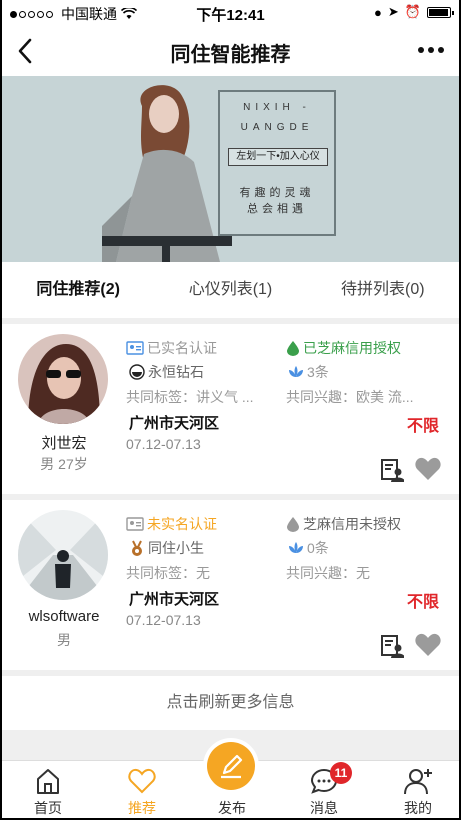 The height and width of the screenshot is (820, 461). What do you see at coordinates (328, 573) in the screenshot?
I see `common-interests: 共同兴趣：无` at bounding box center [328, 573].